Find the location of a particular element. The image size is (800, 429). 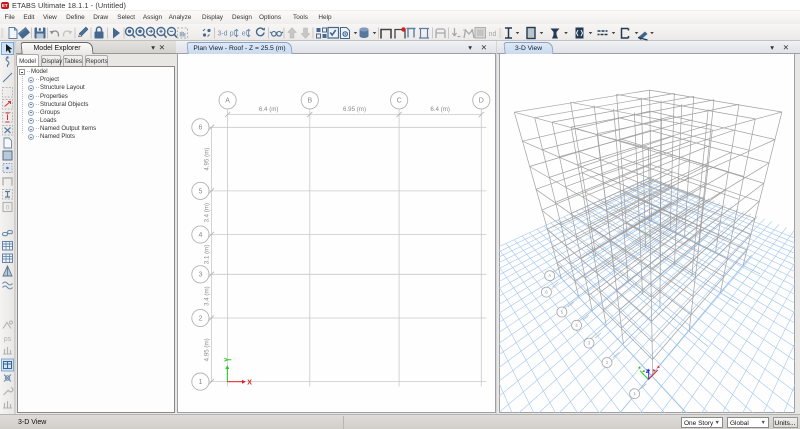

svg-text: D is located at coordinates (481, 101).